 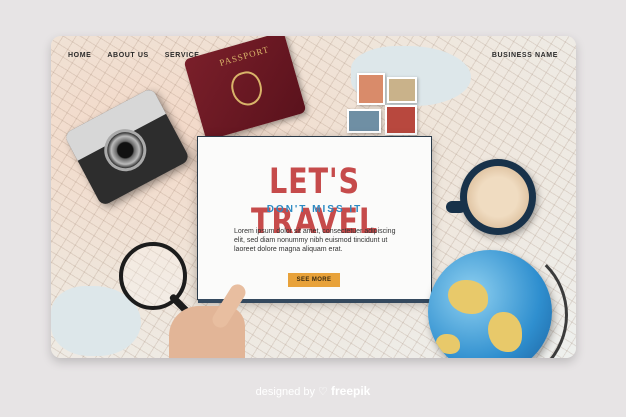 What do you see at coordinates (314, 209) in the screenshot?
I see `hero-subheadline: DON'T MISS IT` at bounding box center [314, 209].